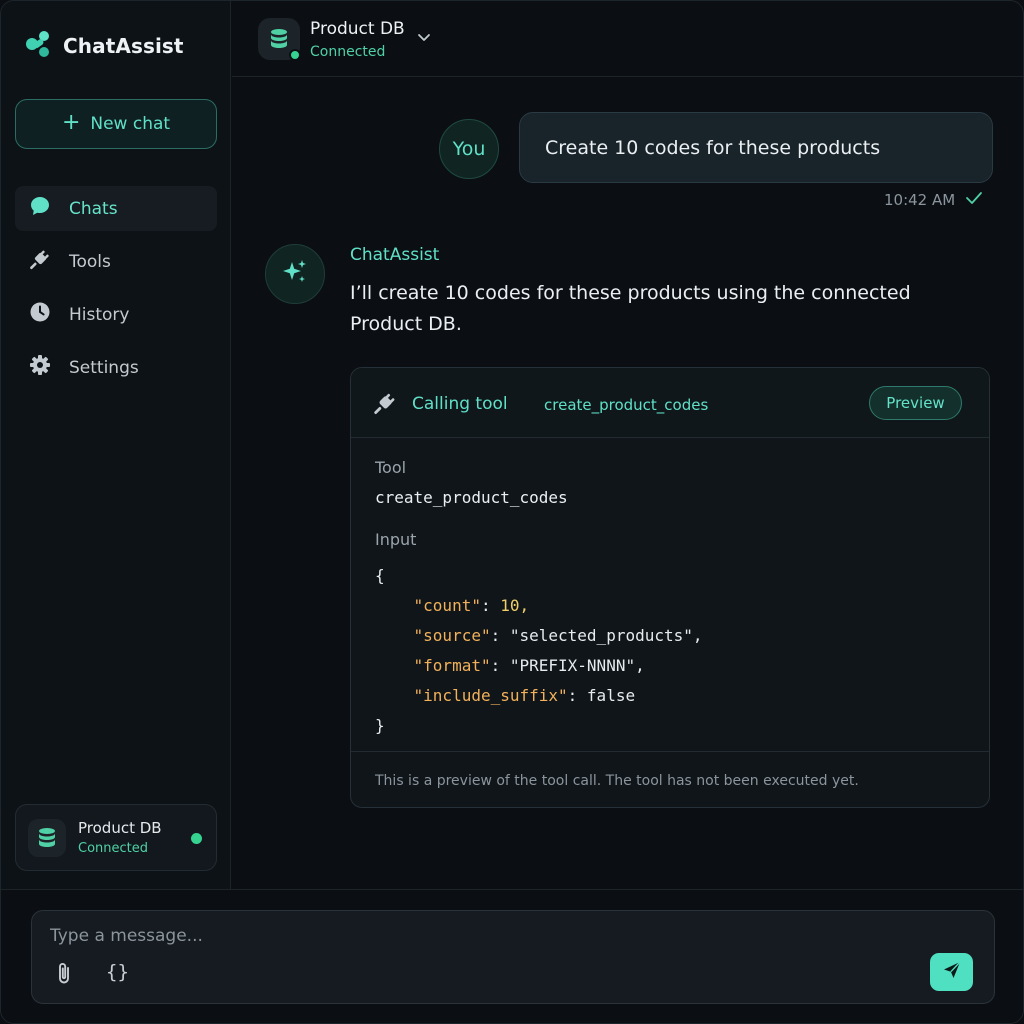  I want to click on sparkle-icon, so click(295, 274).